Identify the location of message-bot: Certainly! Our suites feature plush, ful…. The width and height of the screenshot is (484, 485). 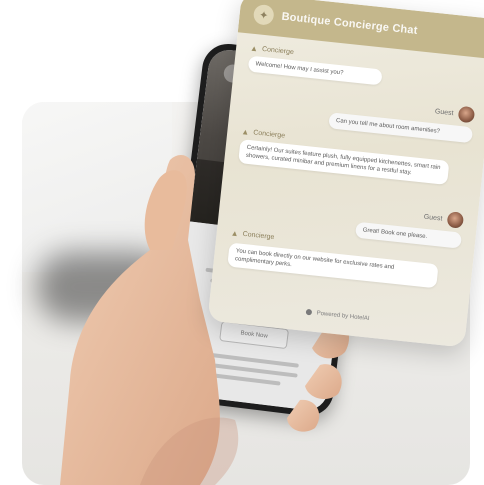
(344, 162).